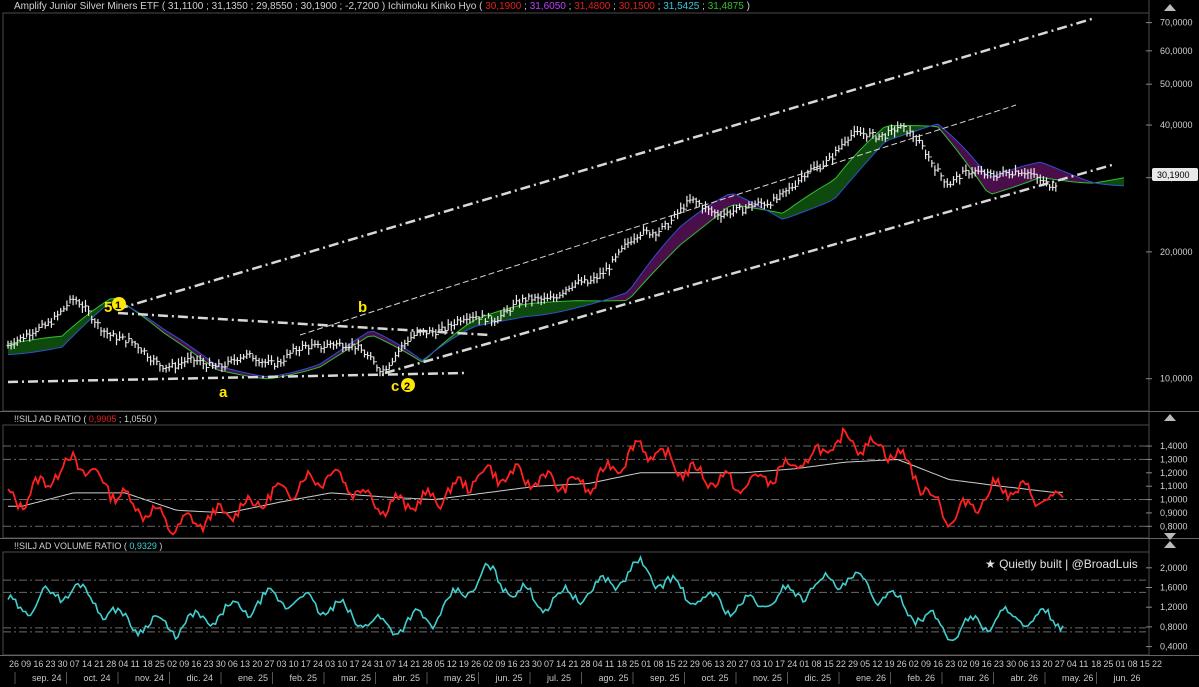 This screenshot has height=687, width=1199. I want to click on price-y-tick: 60,0000, so click(1176, 51).